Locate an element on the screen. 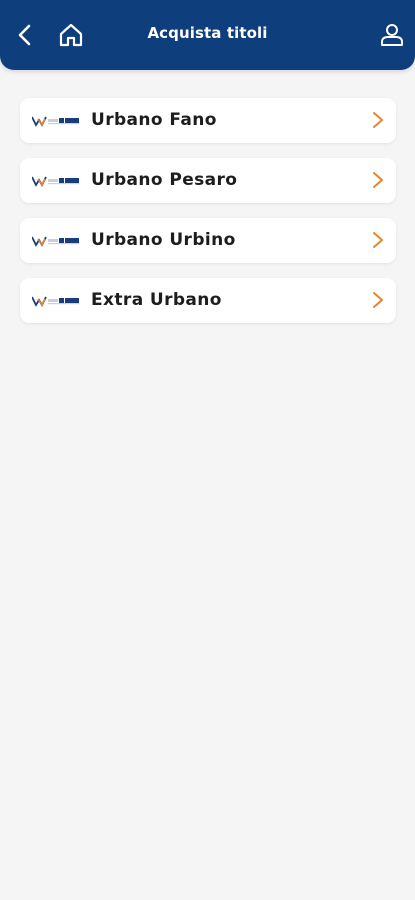  list-item-extra-urbano: Extra Urbano is located at coordinates (208, 300).